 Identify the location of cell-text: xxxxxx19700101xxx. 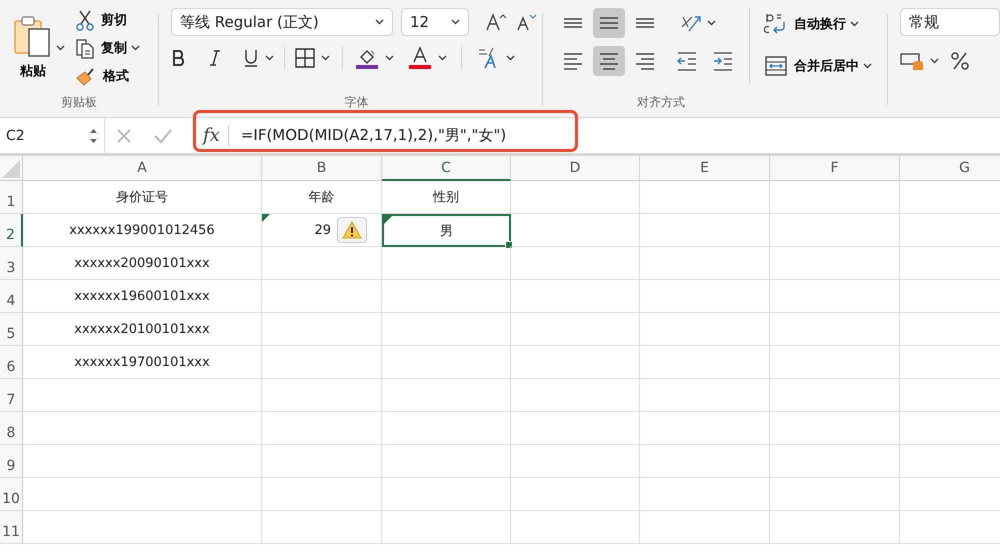
(142, 362).